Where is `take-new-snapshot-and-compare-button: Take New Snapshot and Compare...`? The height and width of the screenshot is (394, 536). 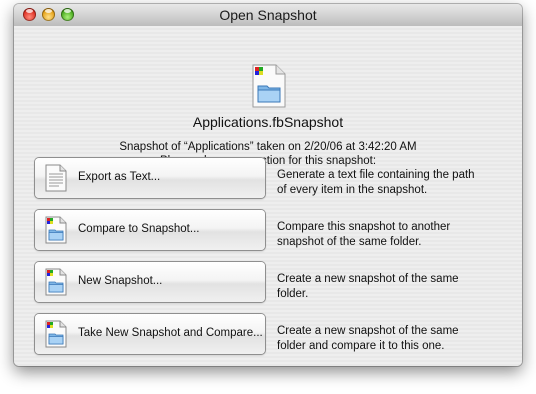
take-new-snapshot-and-compare-button: Take New Snapshot and Compare... is located at coordinates (150, 334).